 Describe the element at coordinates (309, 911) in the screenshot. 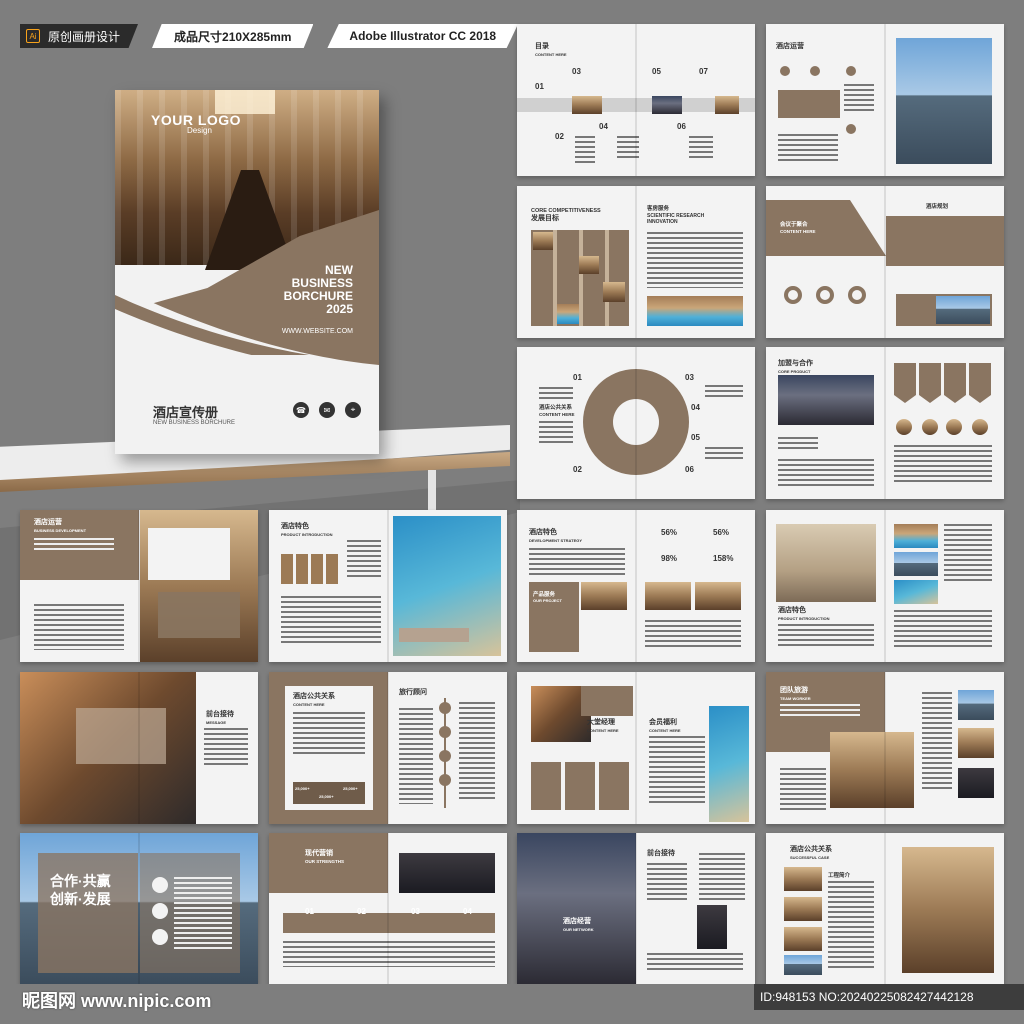

I see `strength-number: 01` at that location.